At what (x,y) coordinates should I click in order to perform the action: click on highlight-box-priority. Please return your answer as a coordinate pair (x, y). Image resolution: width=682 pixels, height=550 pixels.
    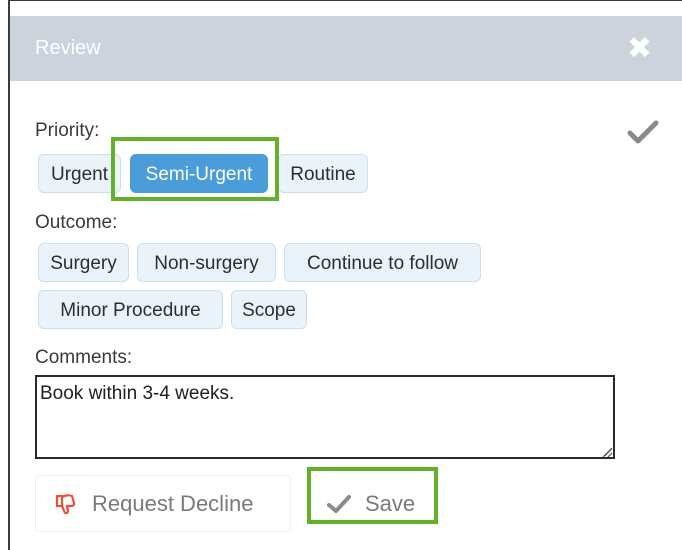
    Looking at the image, I should click on (195, 169).